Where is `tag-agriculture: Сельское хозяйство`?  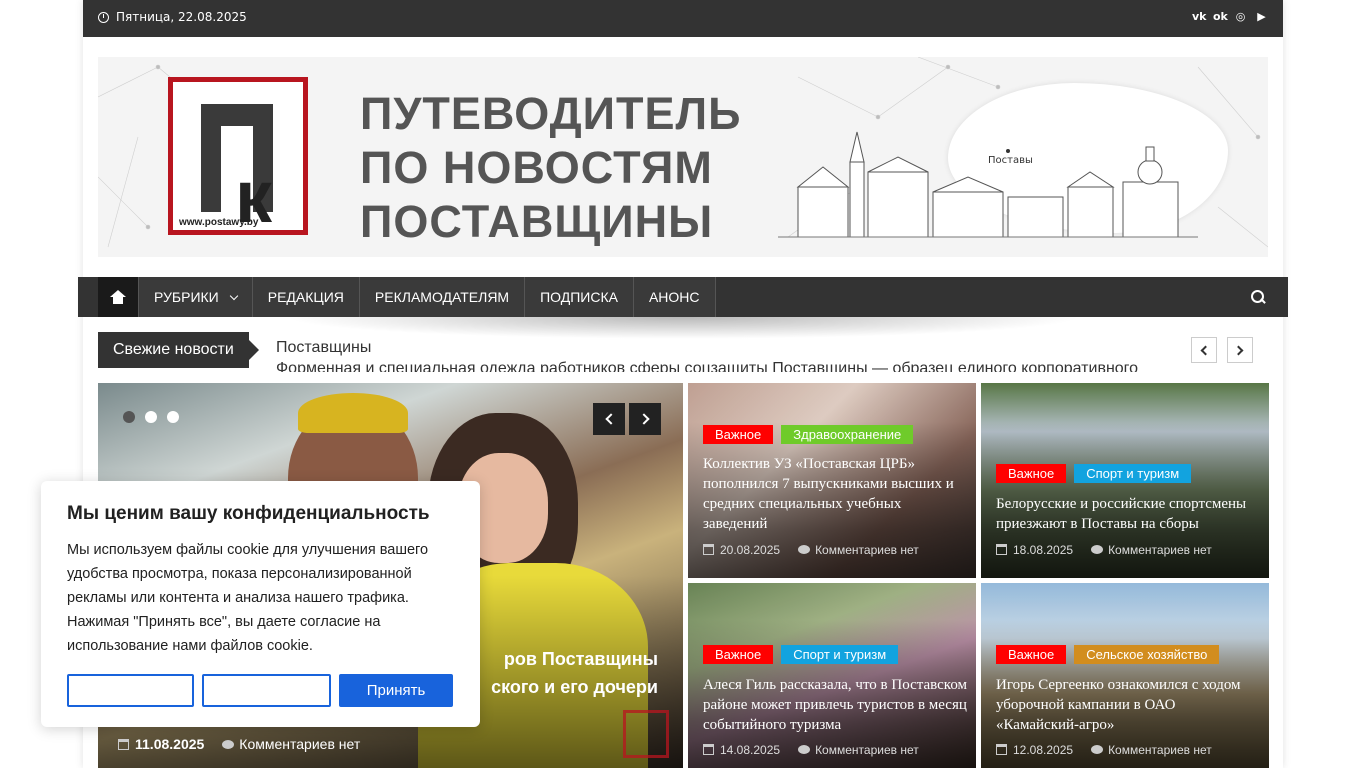
tag-agriculture: Сельское хозяйство is located at coordinates (1147, 654).